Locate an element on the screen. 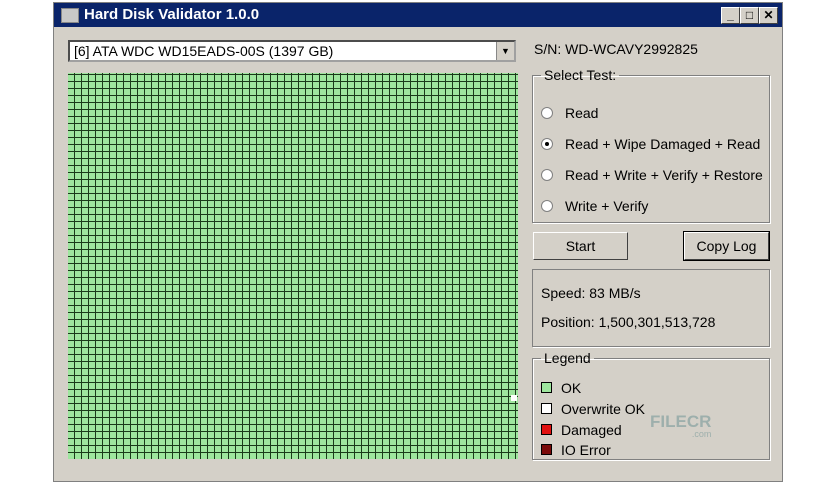 The height and width of the screenshot is (484, 836). legend-item-damaged: Damaged is located at coordinates (581, 430).